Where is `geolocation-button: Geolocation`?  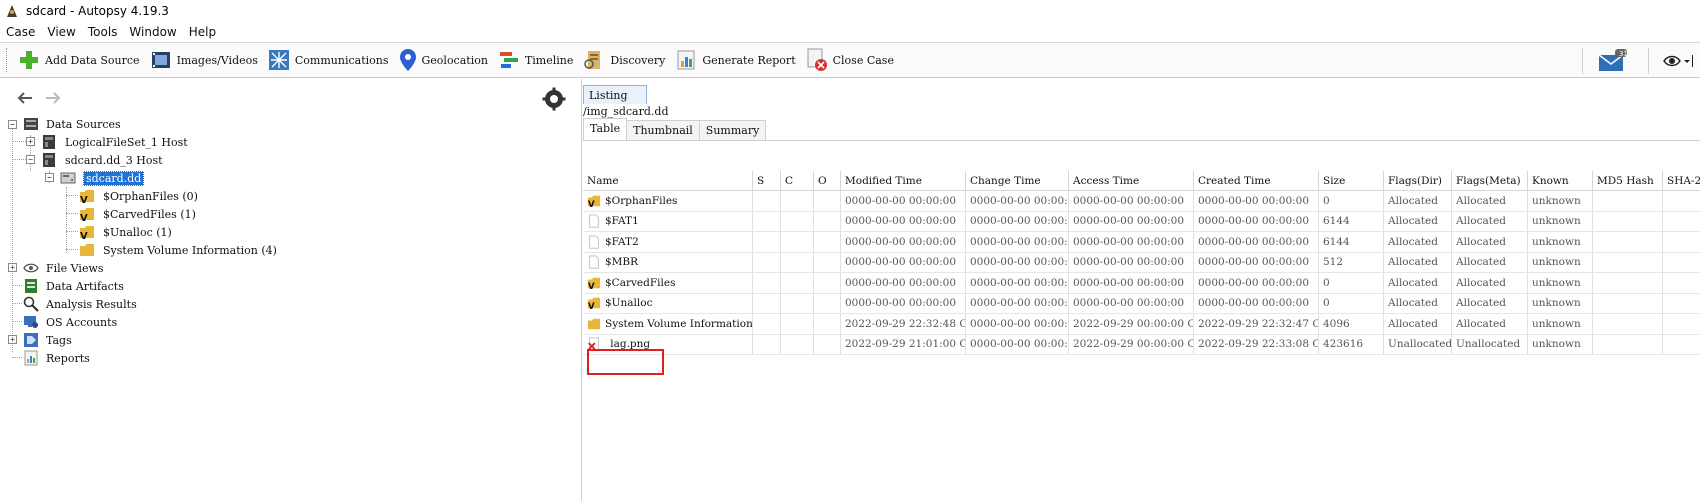 geolocation-button: Geolocation is located at coordinates (443, 60).